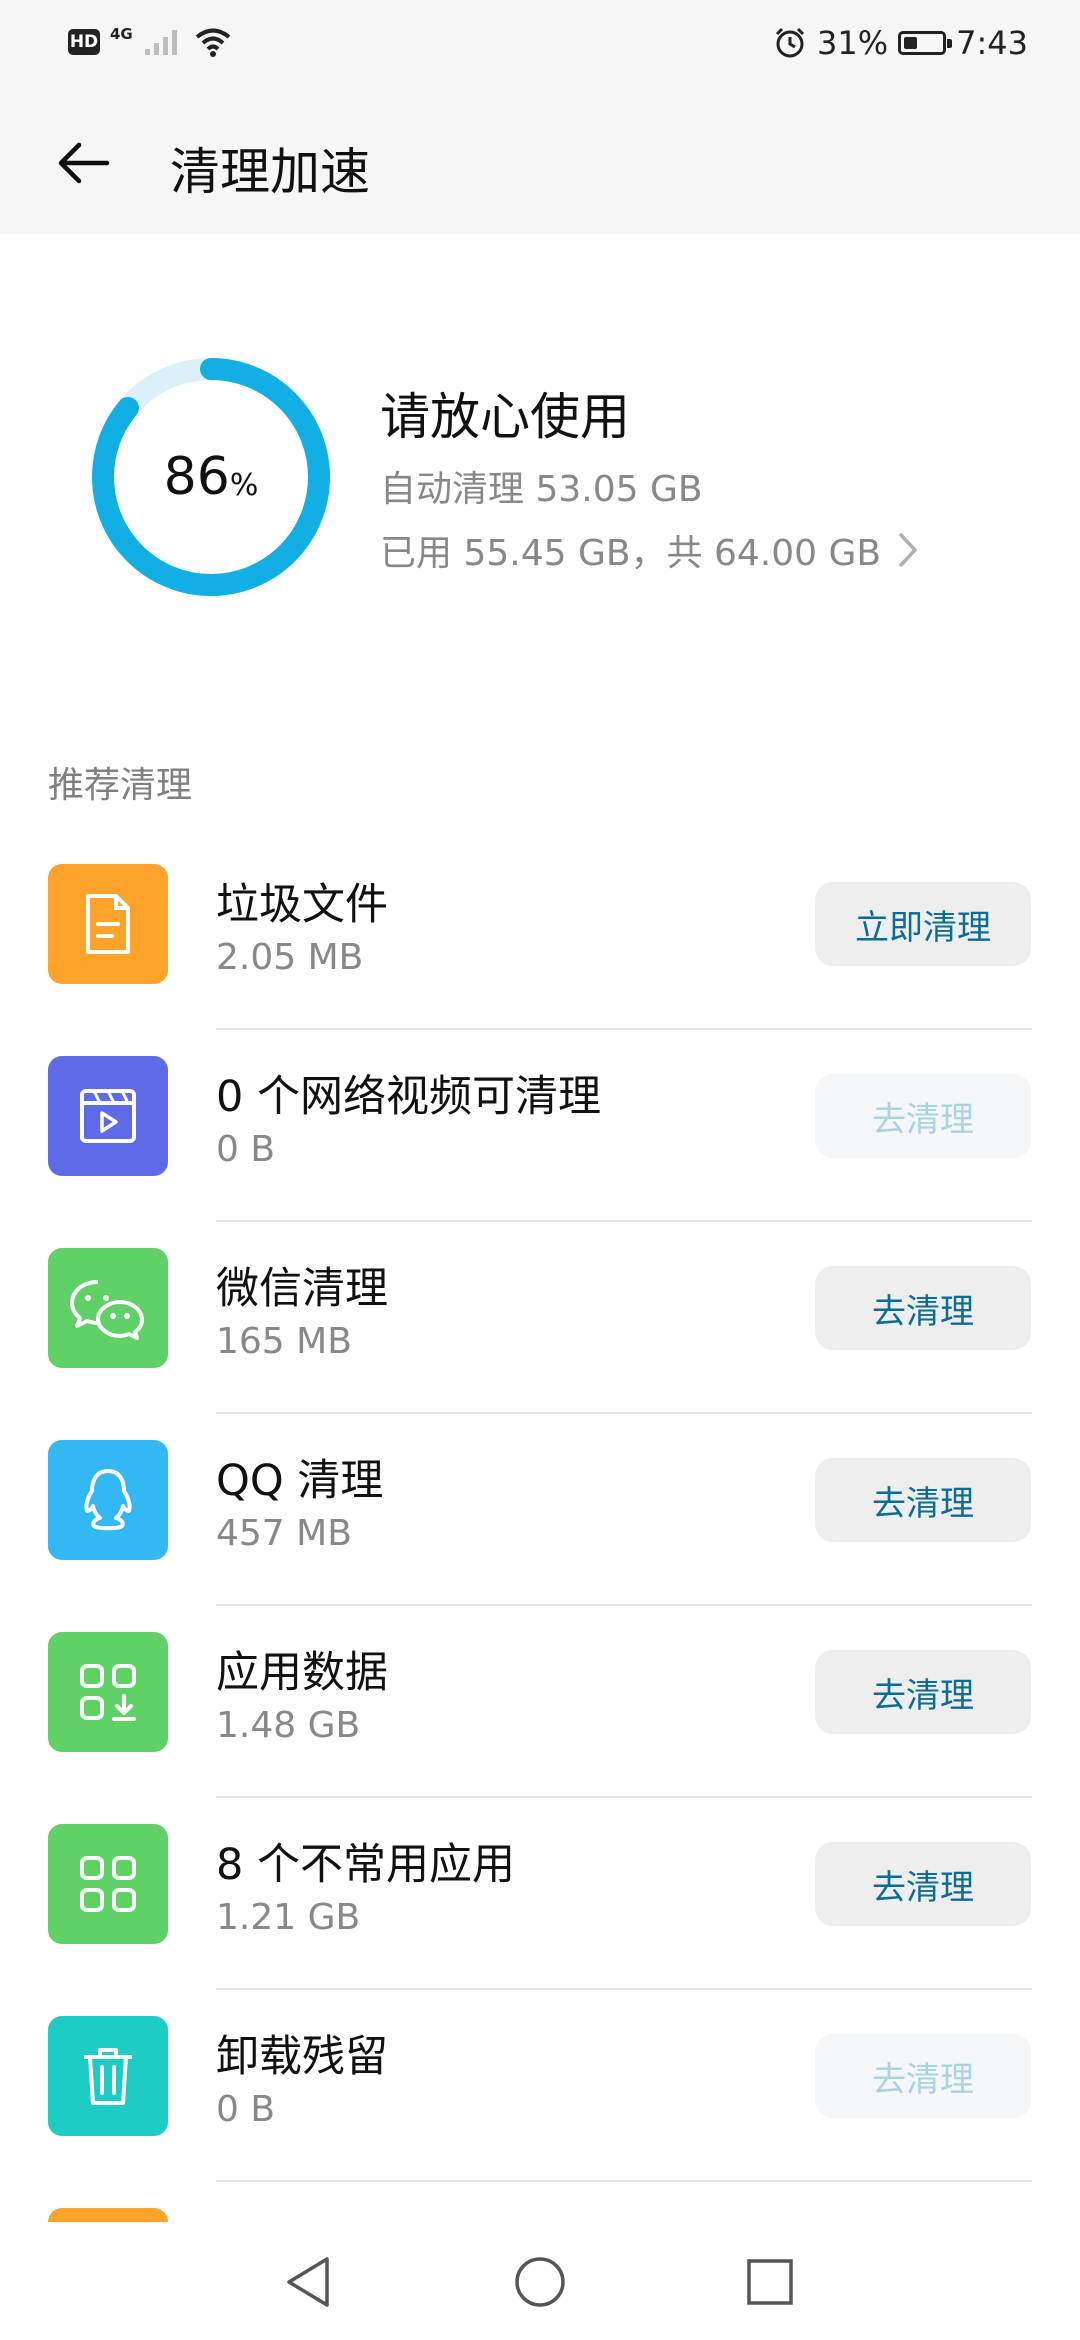  Describe the element at coordinates (290, 957) in the screenshot. I see `item-size: 2.05 MB` at that location.